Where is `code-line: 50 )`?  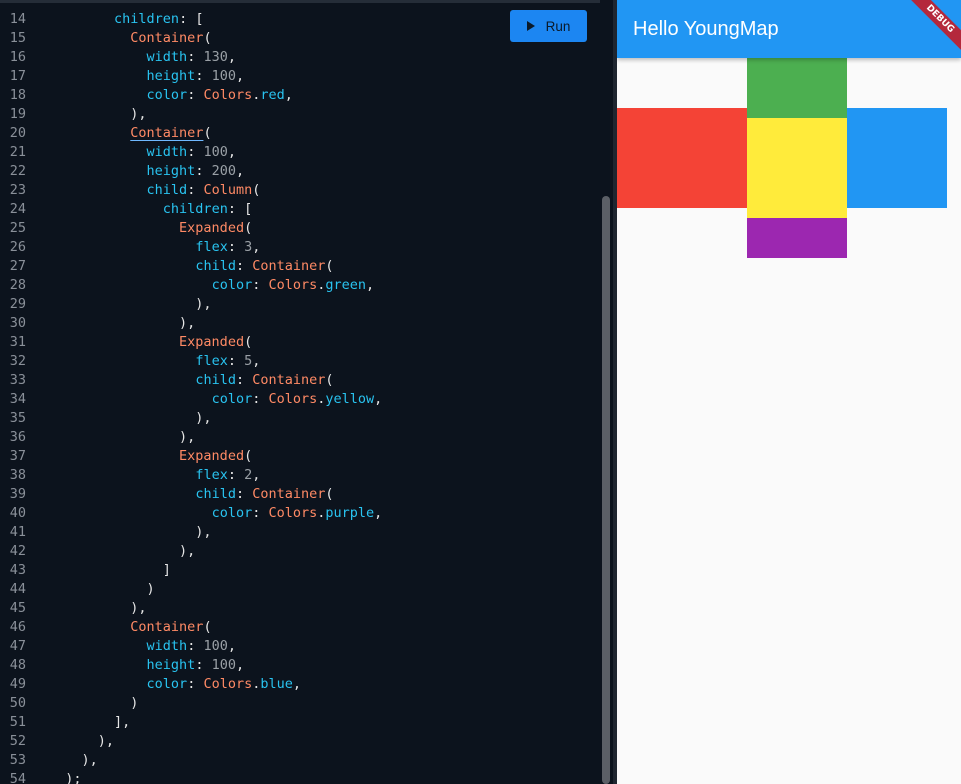
code-line: 50 ) is located at coordinates (300, 703).